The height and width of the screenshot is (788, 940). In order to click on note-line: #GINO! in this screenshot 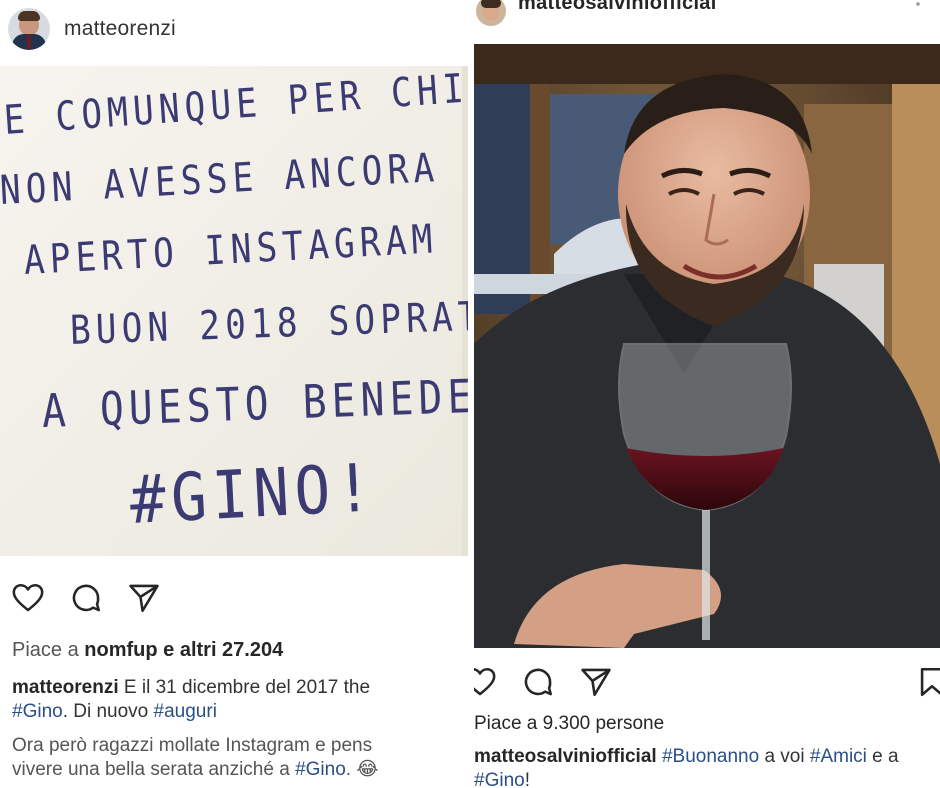, I will do `click(253, 494)`.